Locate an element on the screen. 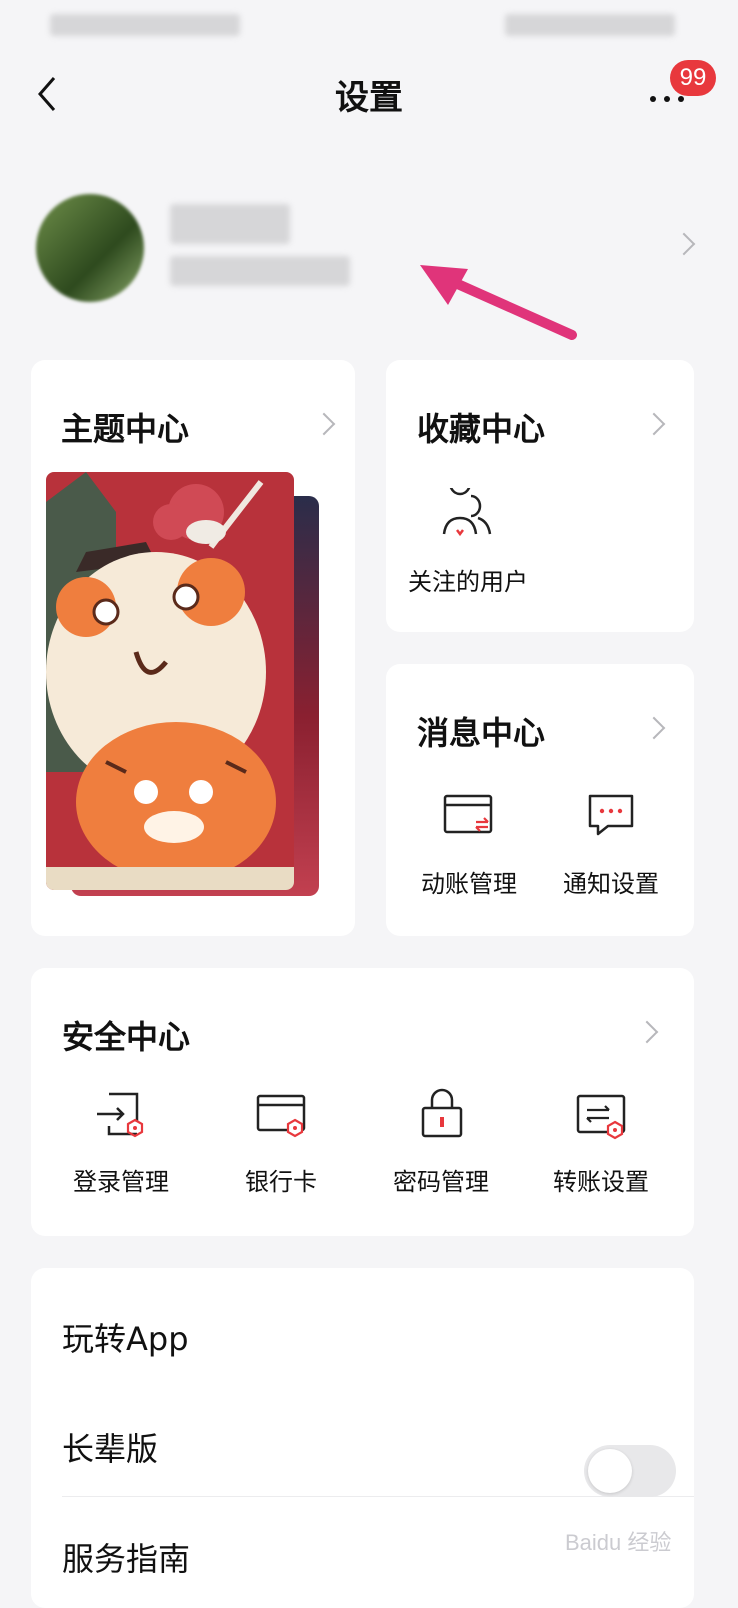 This screenshot has height=1608, width=738. elder-mode-toggle is located at coordinates (630, 1471).